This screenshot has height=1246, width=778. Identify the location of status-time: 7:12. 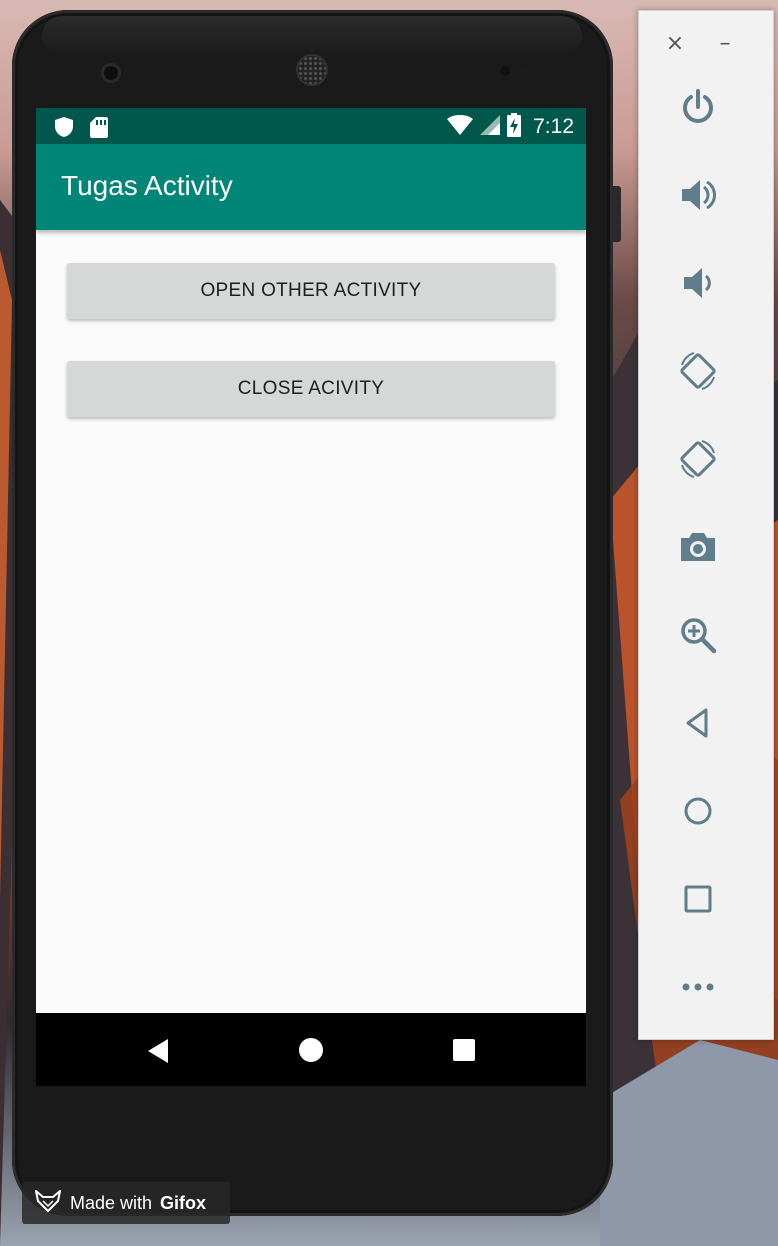
(553, 126).